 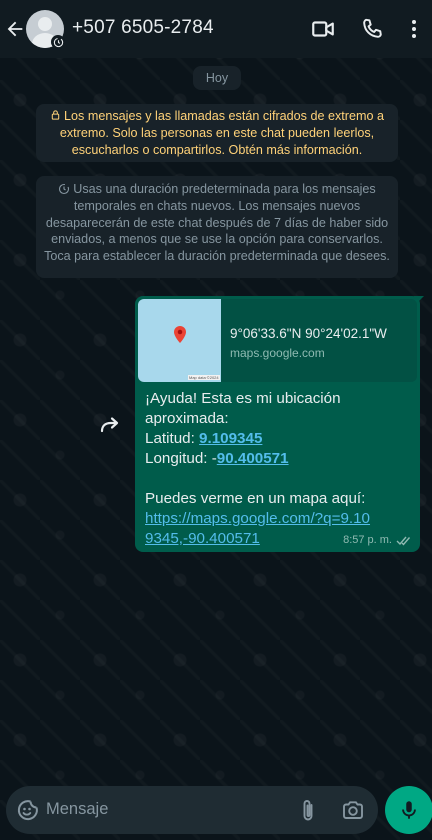 I want to click on forward-icon, so click(x=110, y=426).